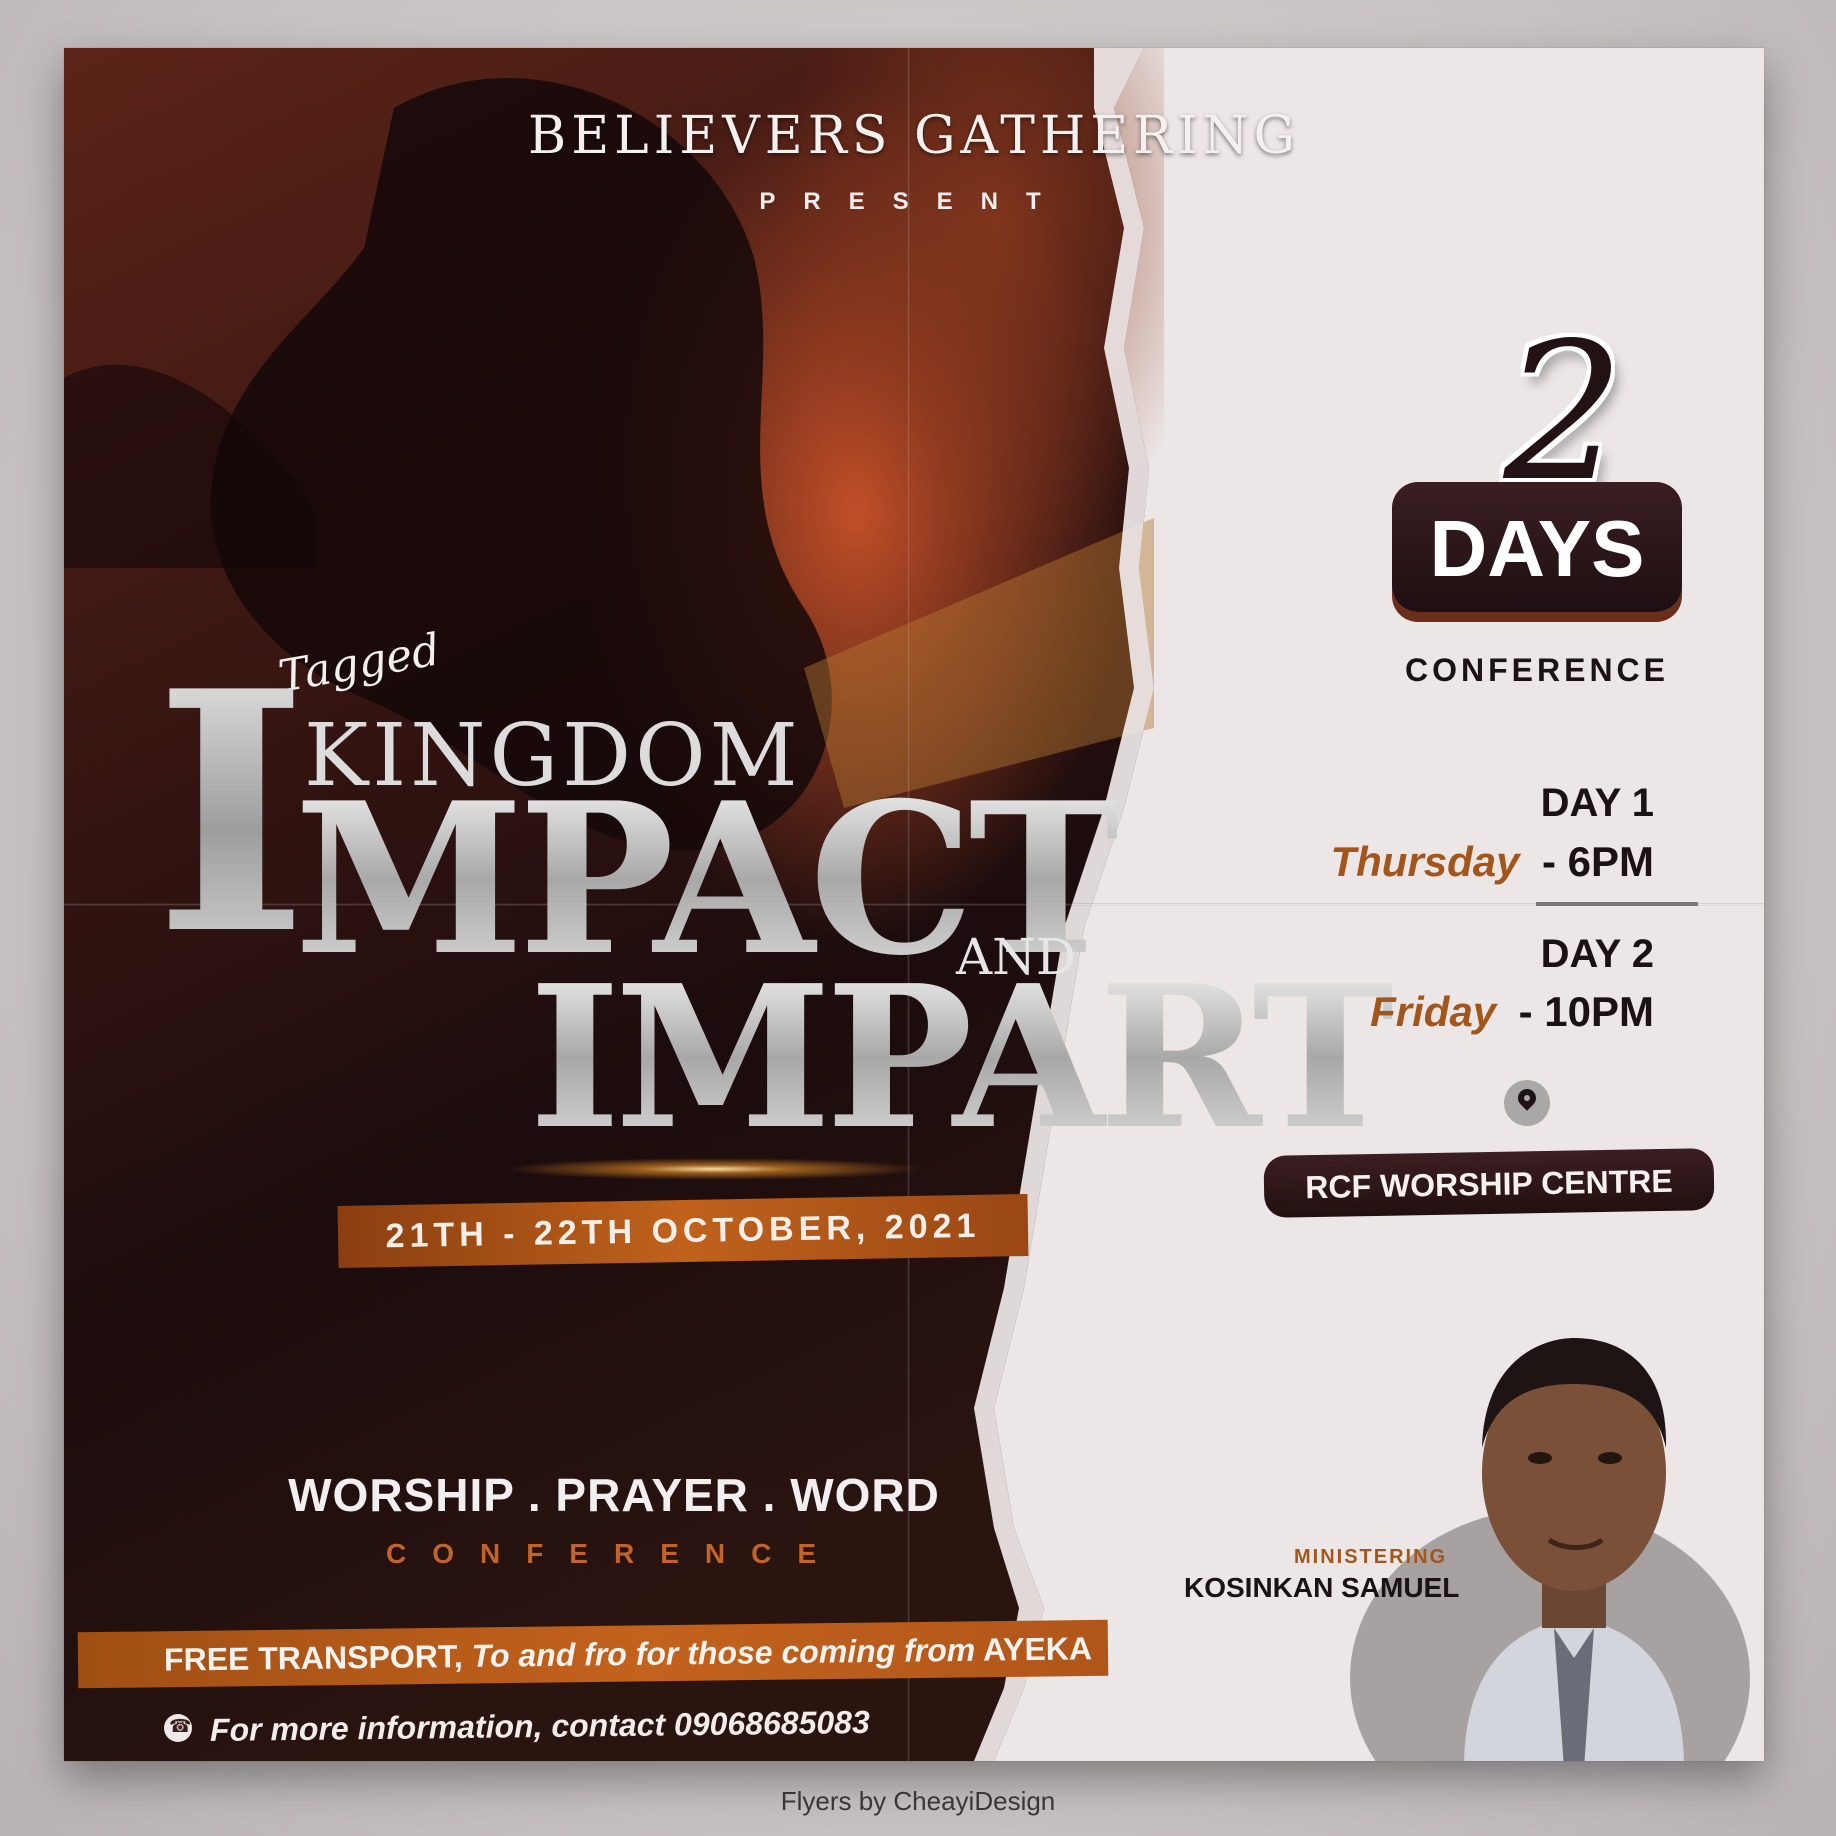 The height and width of the screenshot is (1836, 1836). What do you see at coordinates (1527, 1103) in the screenshot?
I see `location-pin-icon` at bounding box center [1527, 1103].